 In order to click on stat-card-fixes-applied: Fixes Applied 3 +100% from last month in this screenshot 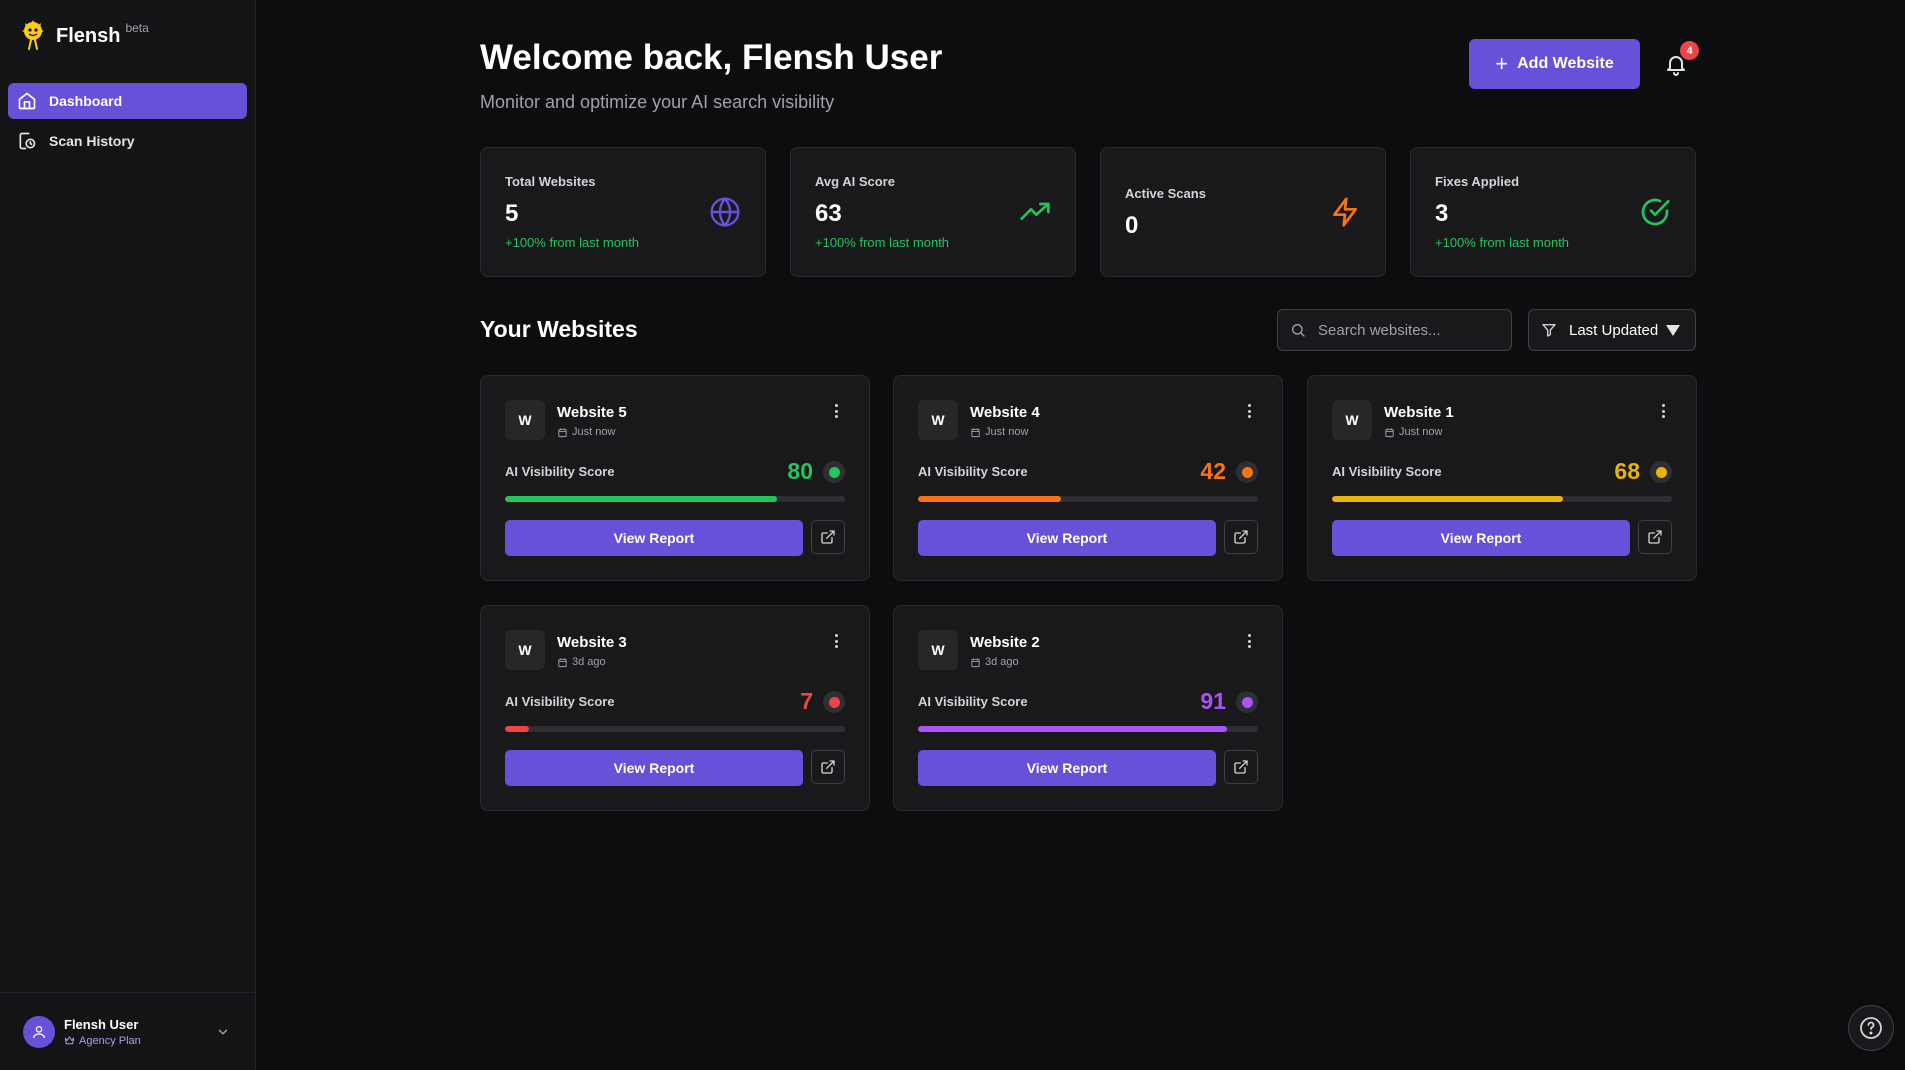, I will do `click(1553, 212)`.